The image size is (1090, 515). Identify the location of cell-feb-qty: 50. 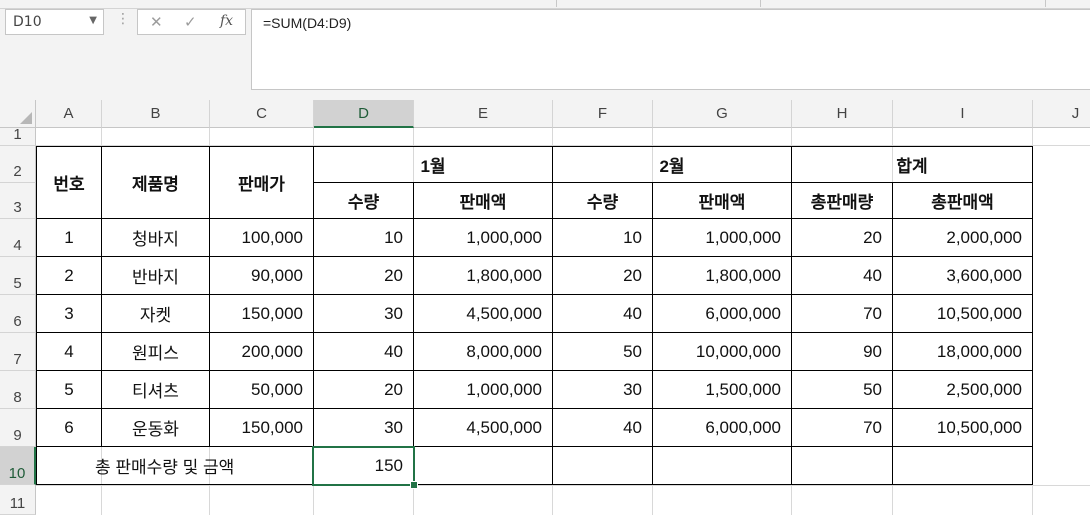
(602, 351).